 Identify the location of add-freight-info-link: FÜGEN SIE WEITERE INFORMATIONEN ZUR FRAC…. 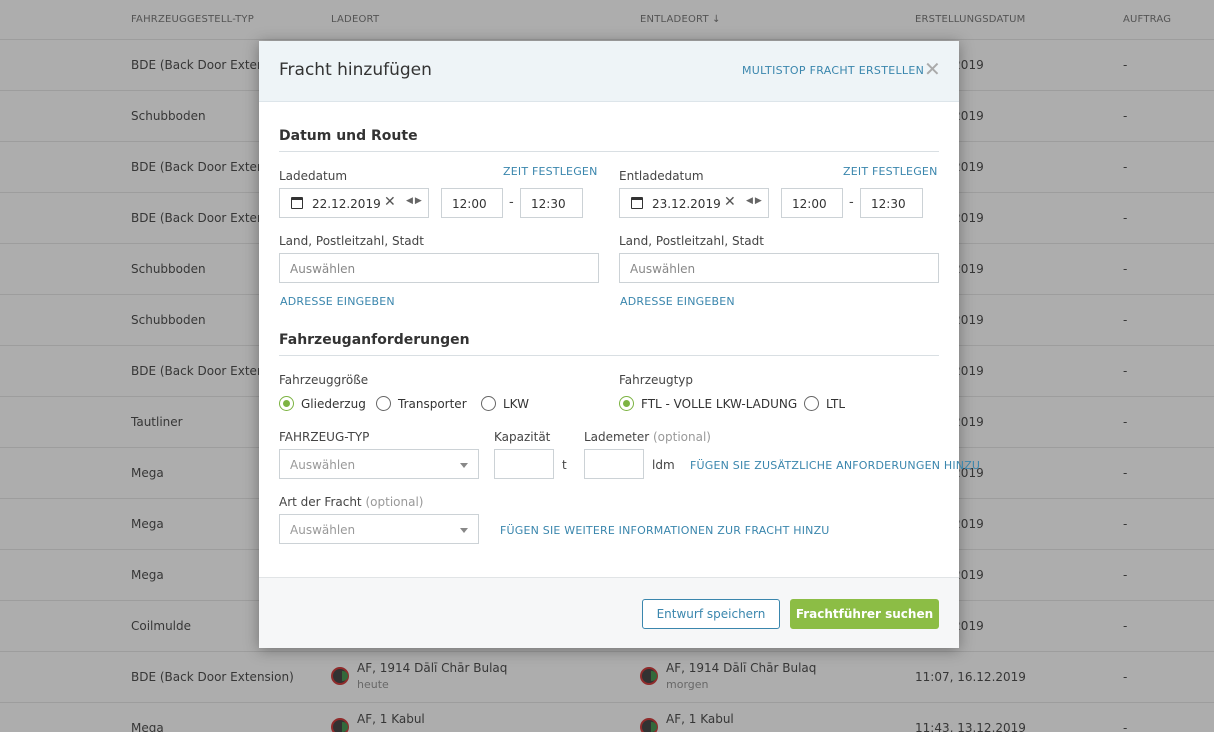
(665, 530).